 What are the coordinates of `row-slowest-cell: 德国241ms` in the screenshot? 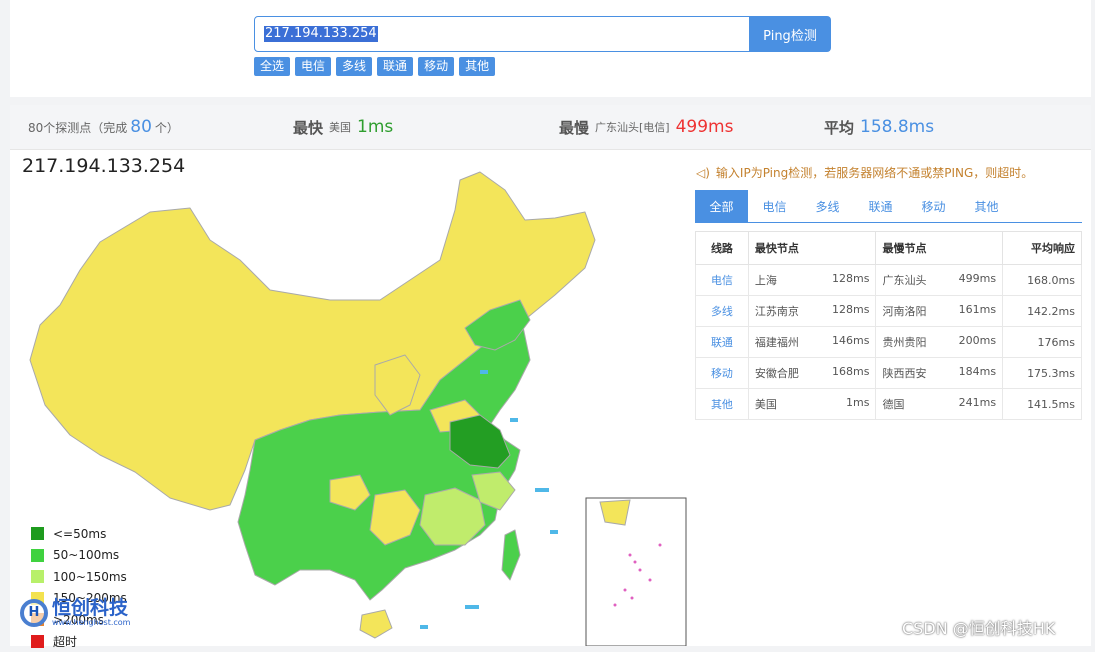 It's located at (939, 404).